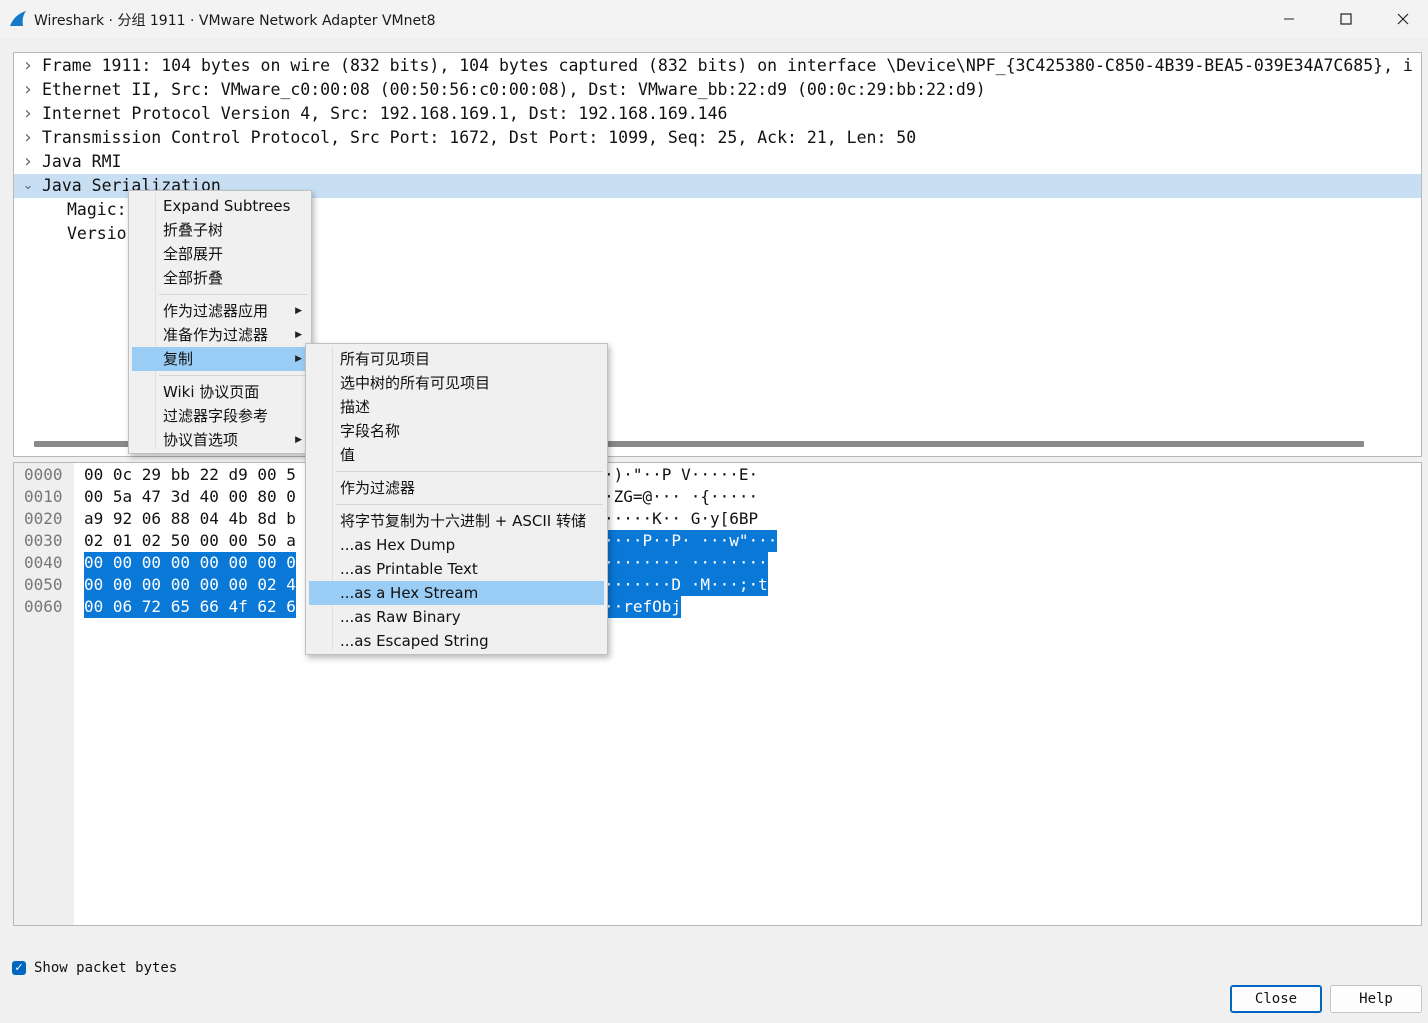 The image size is (1428, 1023). Describe the element at coordinates (43, 540) in the screenshot. I see `byte-offset: 0030` at that location.